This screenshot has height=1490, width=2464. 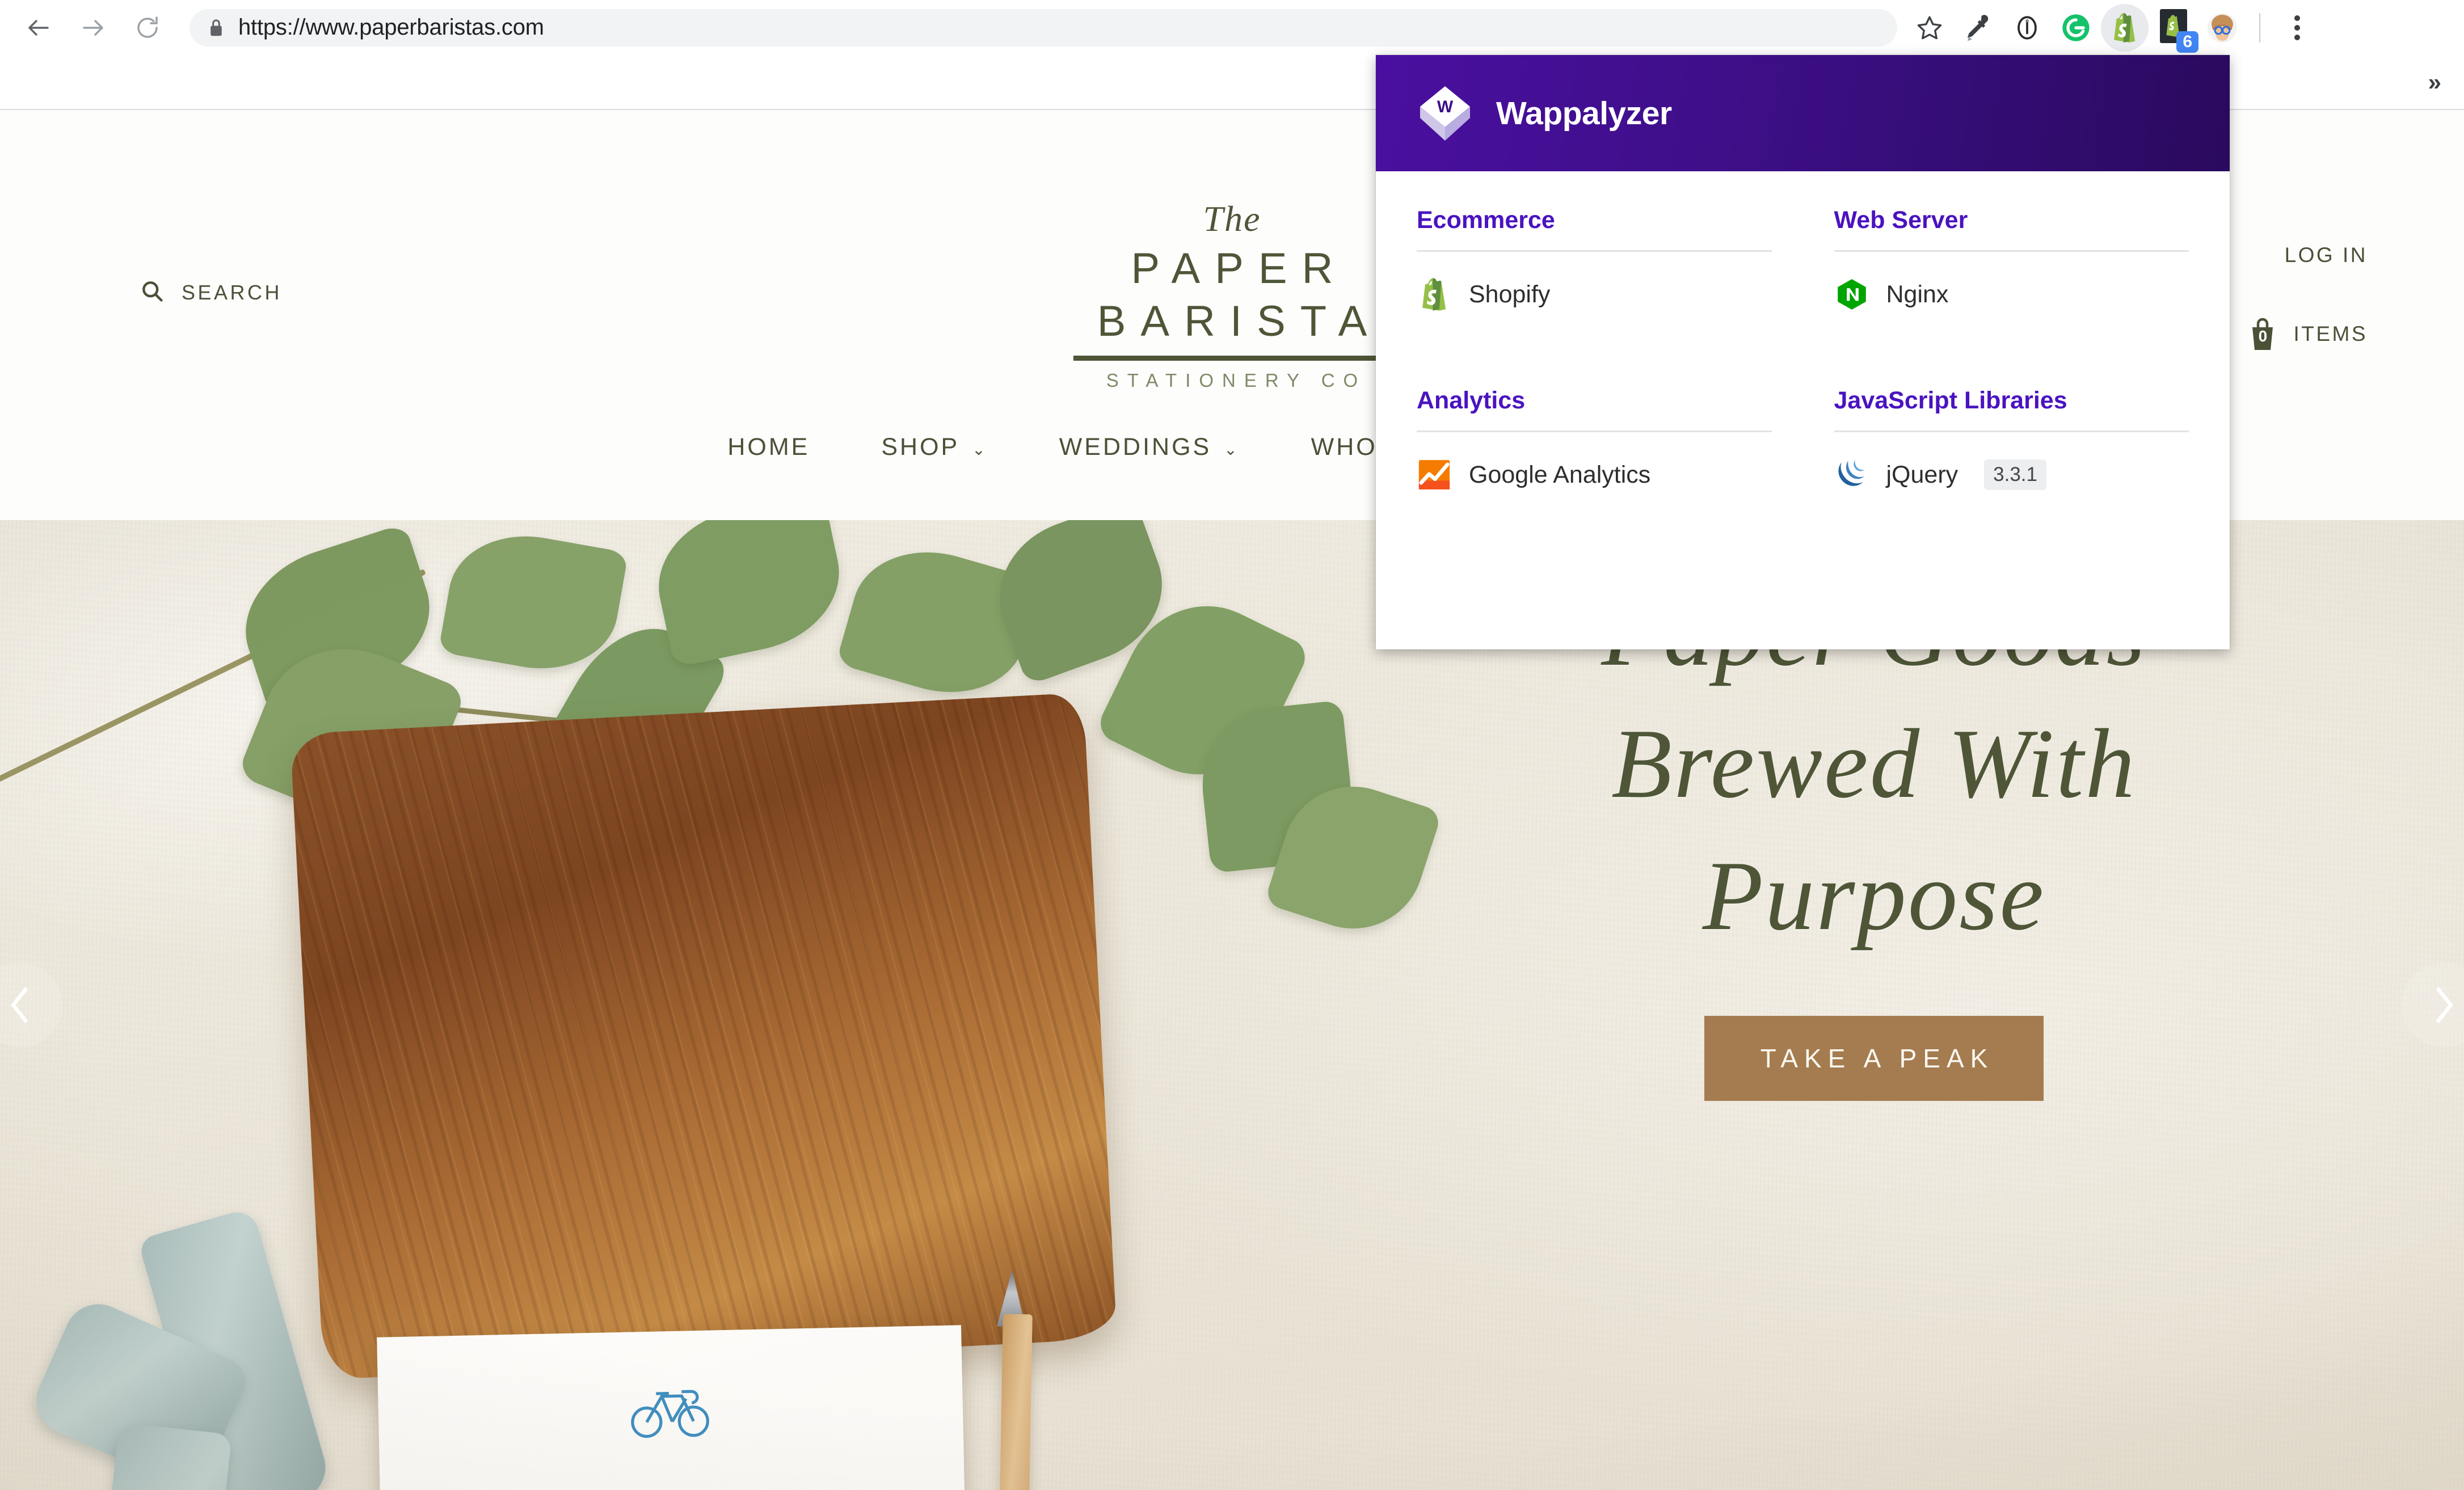 I want to click on address-bar: https://www.paperbaristas.com, so click(x=1043, y=28).